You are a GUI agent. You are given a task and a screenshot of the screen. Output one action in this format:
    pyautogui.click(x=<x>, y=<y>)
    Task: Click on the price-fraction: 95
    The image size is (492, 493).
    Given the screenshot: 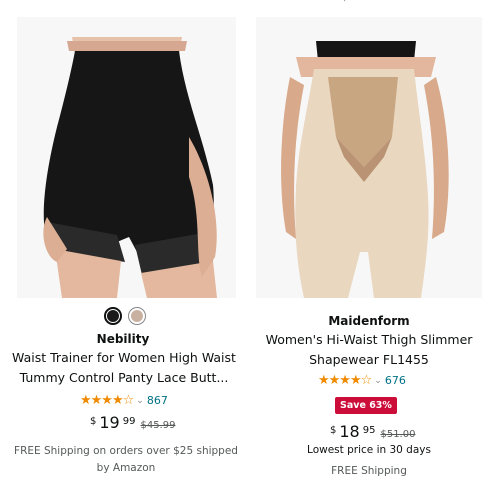 What is the action you would take?
    pyautogui.click(x=369, y=430)
    